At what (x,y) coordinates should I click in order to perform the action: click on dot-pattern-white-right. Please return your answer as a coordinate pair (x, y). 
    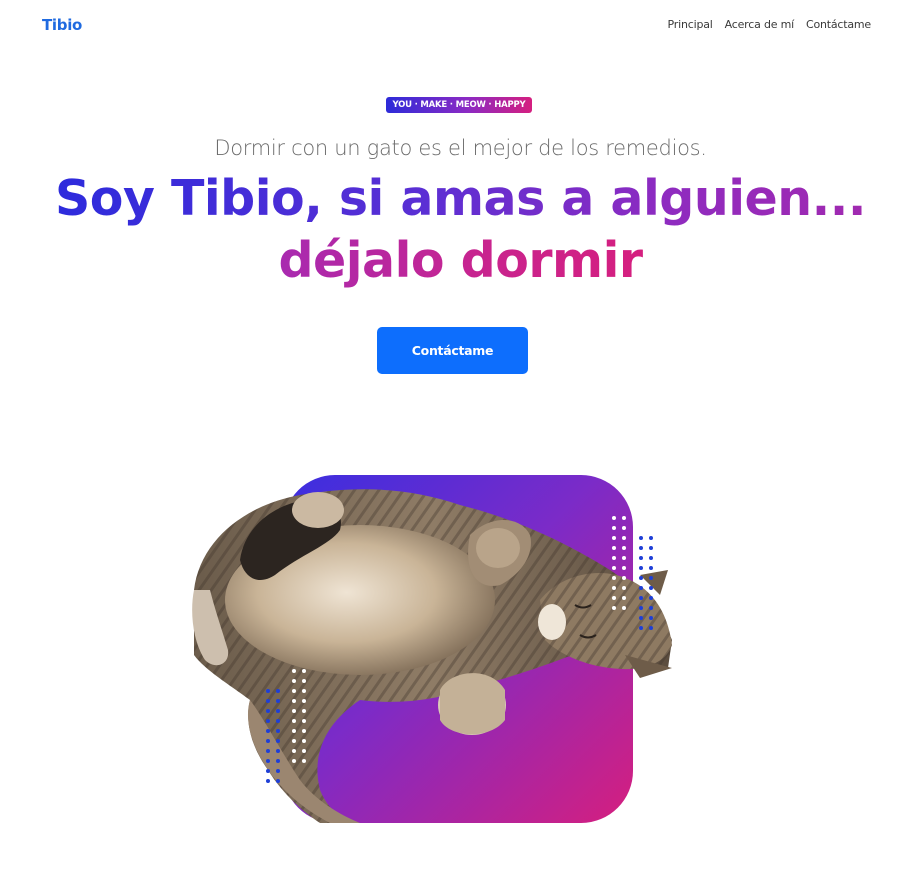
    Looking at the image, I should click on (619, 563).